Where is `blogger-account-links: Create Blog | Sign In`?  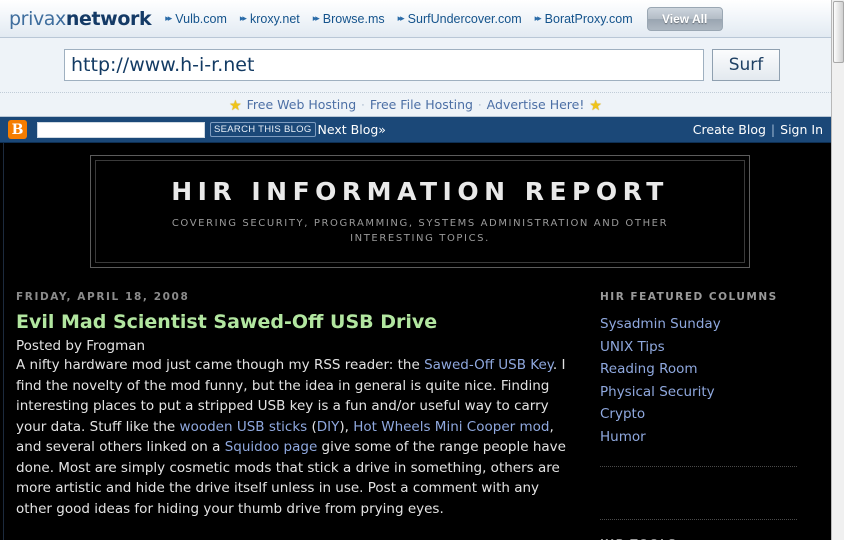
blogger-account-links: Create Blog | Sign In is located at coordinates (758, 129).